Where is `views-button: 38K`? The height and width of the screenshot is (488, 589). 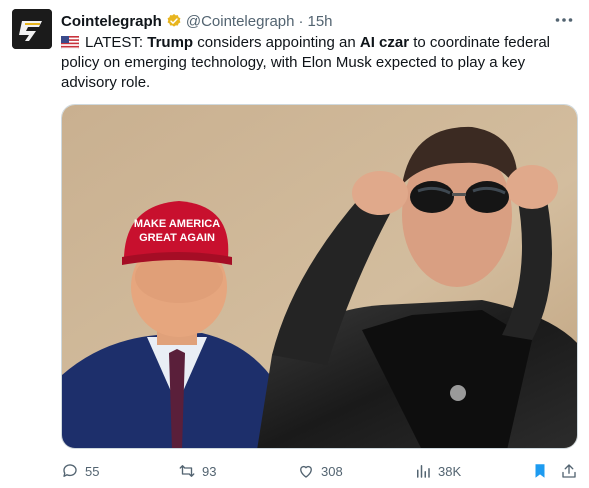 views-button: 38K is located at coordinates (437, 471).